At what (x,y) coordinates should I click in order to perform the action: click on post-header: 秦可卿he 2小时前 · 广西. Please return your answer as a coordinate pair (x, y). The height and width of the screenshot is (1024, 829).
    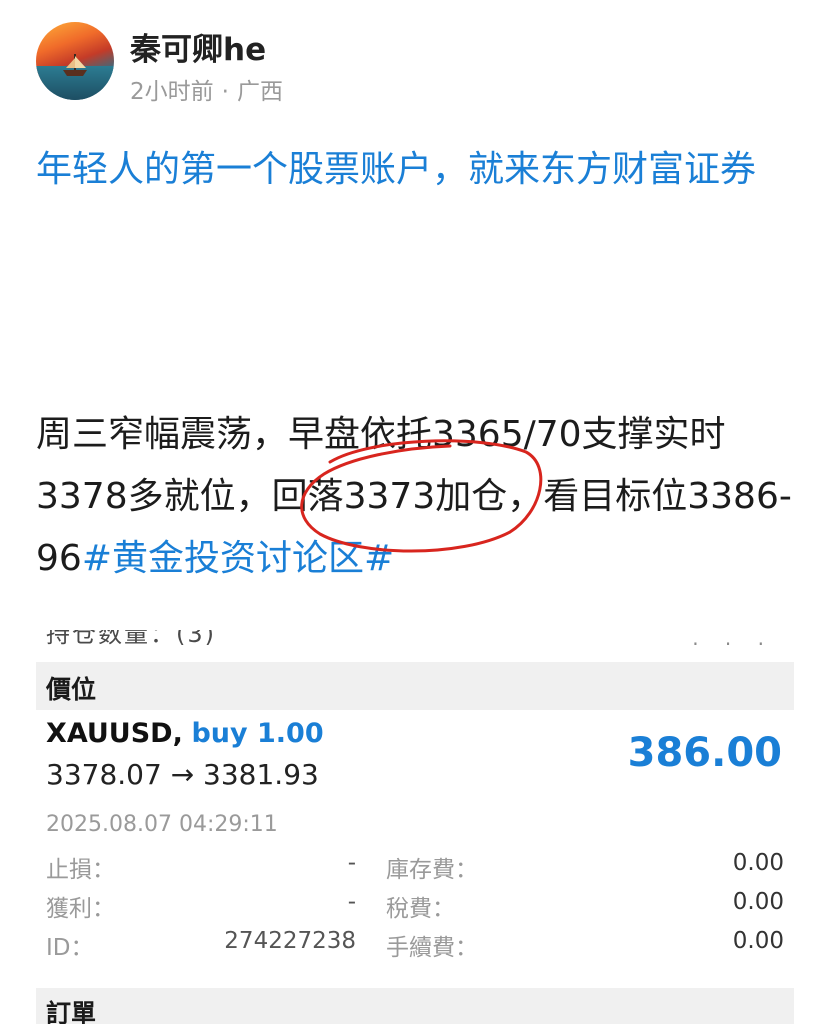
    Looking at the image, I should click on (416, 64).